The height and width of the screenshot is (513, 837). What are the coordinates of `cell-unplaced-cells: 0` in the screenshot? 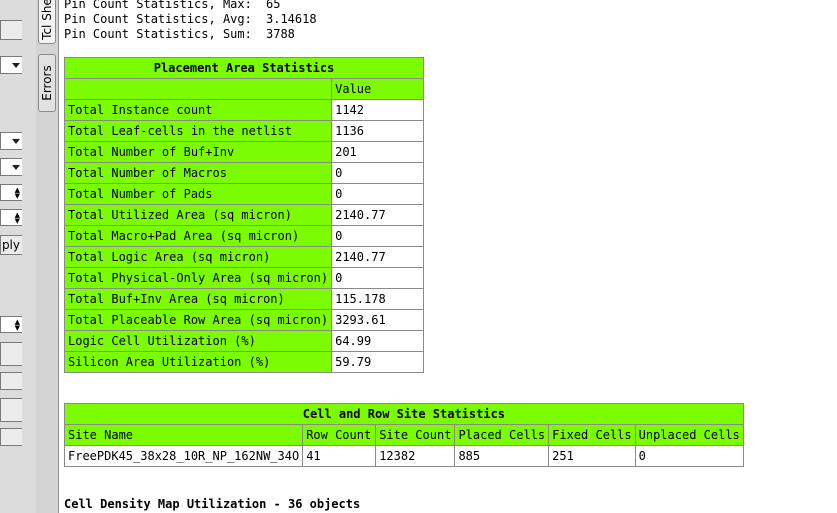 It's located at (689, 456).